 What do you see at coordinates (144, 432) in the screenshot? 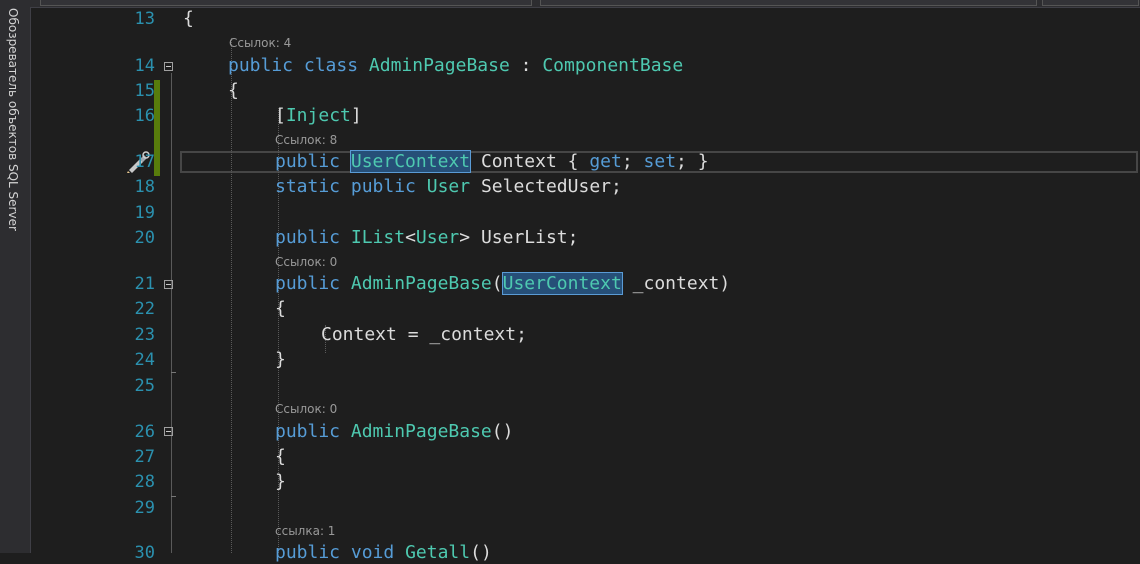
I see `line-number: 26` at bounding box center [144, 432].